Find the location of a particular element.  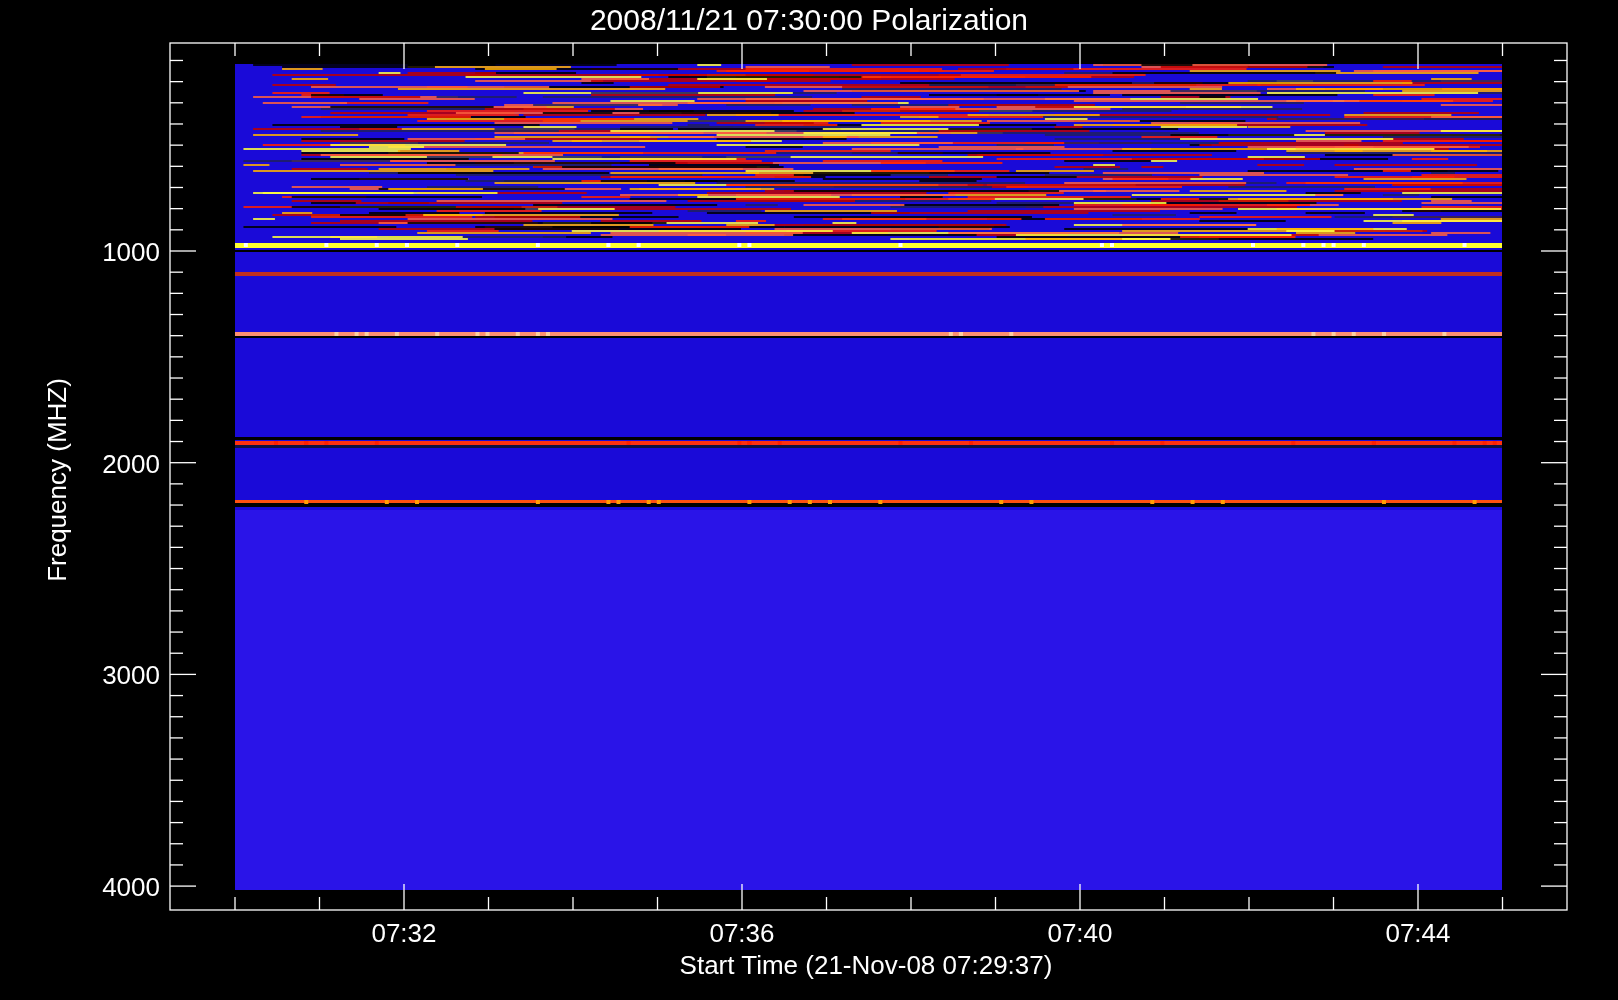

plot-title: 2008/11/21 07:30:00 Polarization is located at coordinates (809, 19).